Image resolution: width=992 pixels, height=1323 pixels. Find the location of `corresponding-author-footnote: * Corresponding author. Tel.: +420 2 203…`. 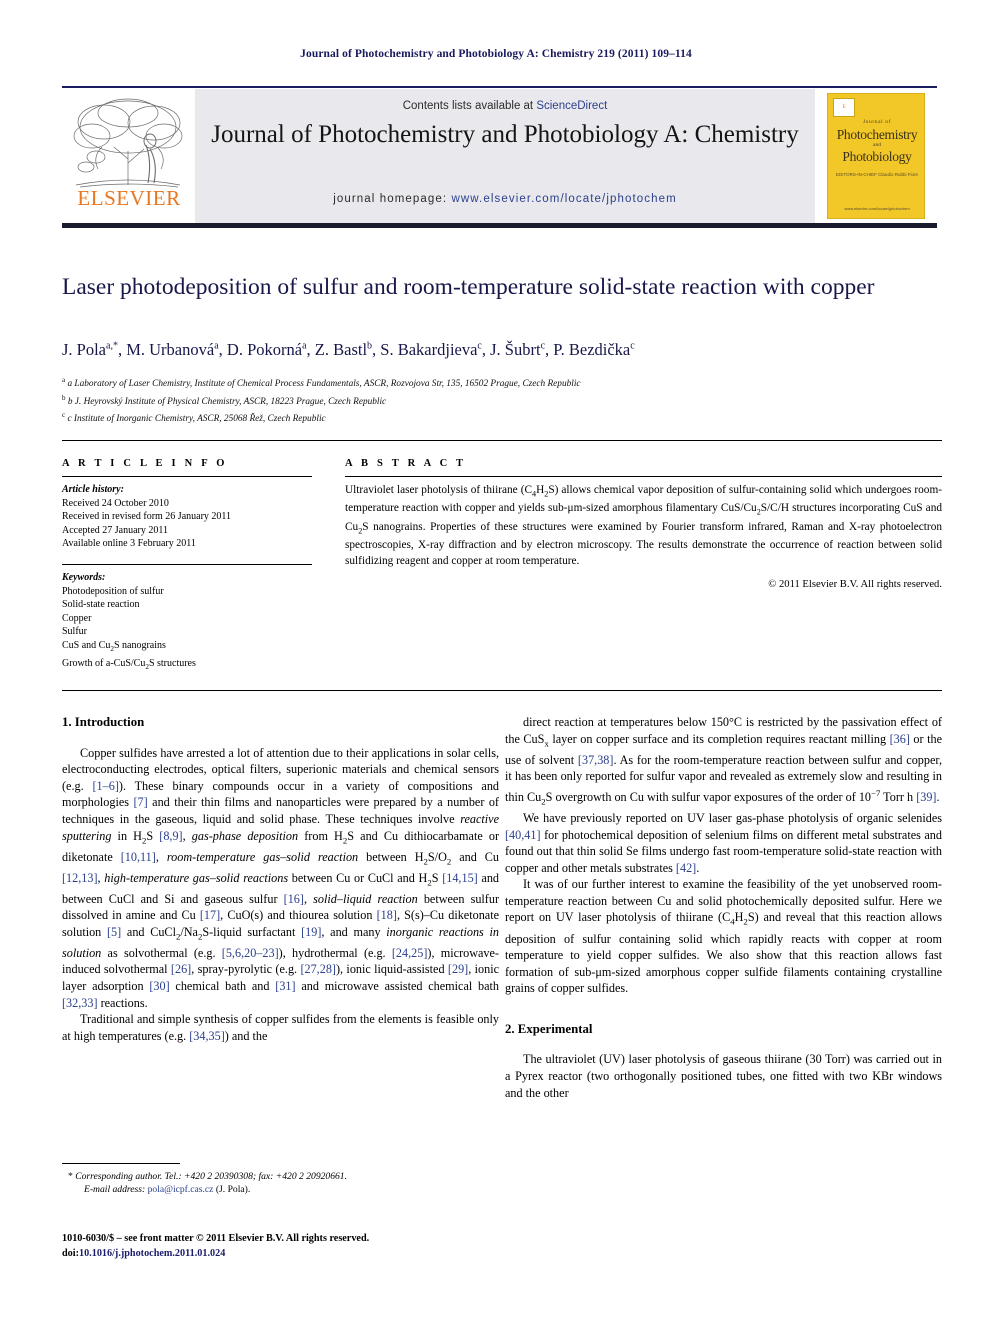

corresponding-author-footnote: * Corresponding author. Tel.: +420 2 203… is located at coordinates (280, 1183).